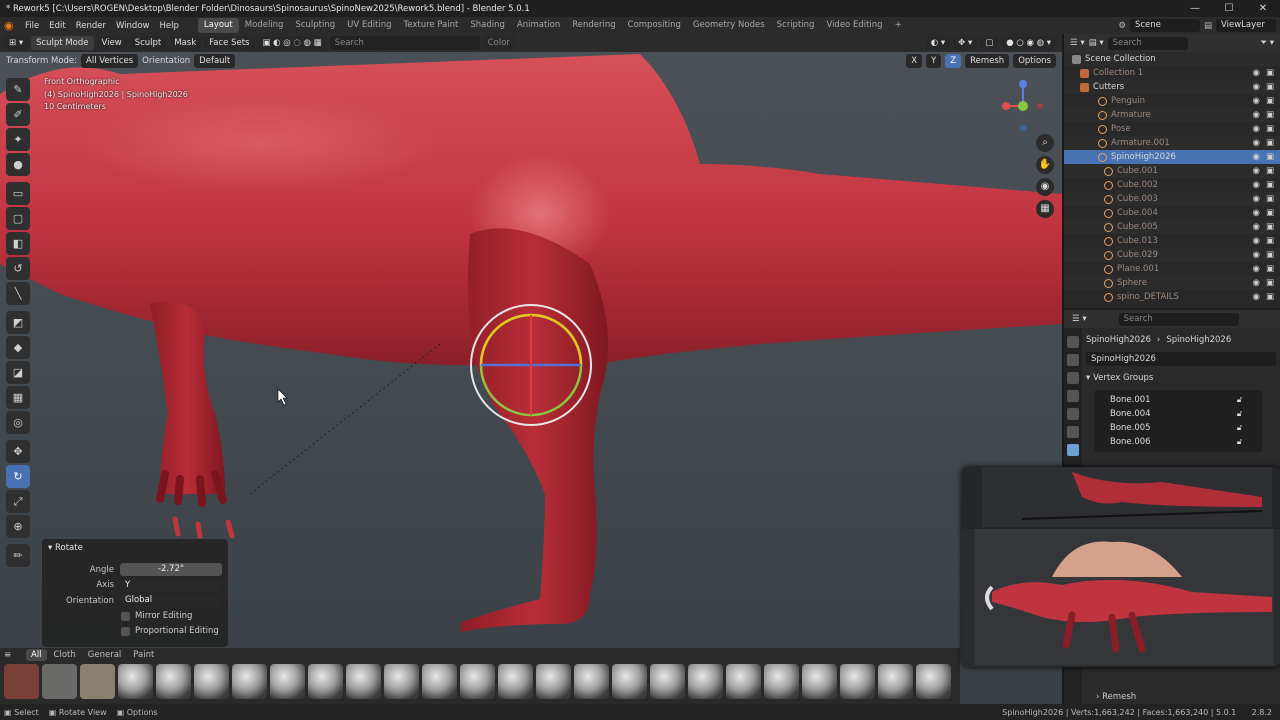  Describe the element at coordinates (36, 655) in the screenshot. I see `shelf-tab-all: All` at that location.